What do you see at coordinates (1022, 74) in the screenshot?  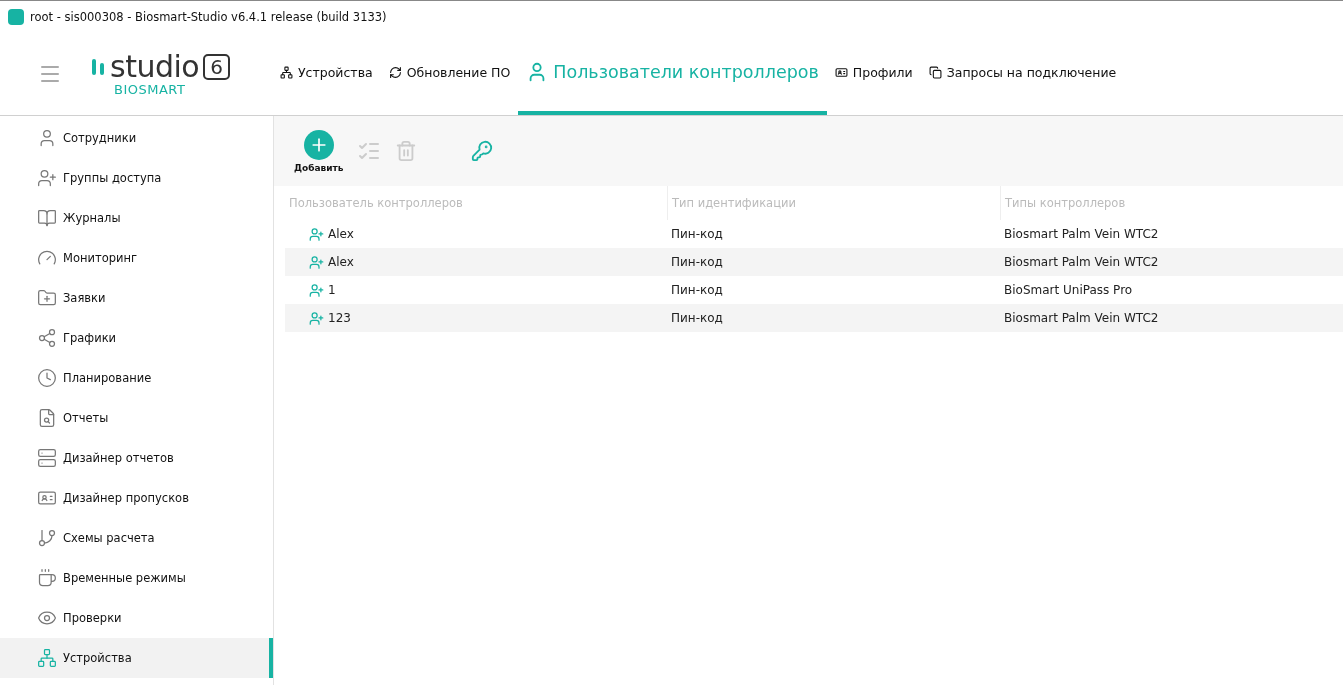 I see `nav-tab: Запросы на подключение` at bounding box center [1022, 74].